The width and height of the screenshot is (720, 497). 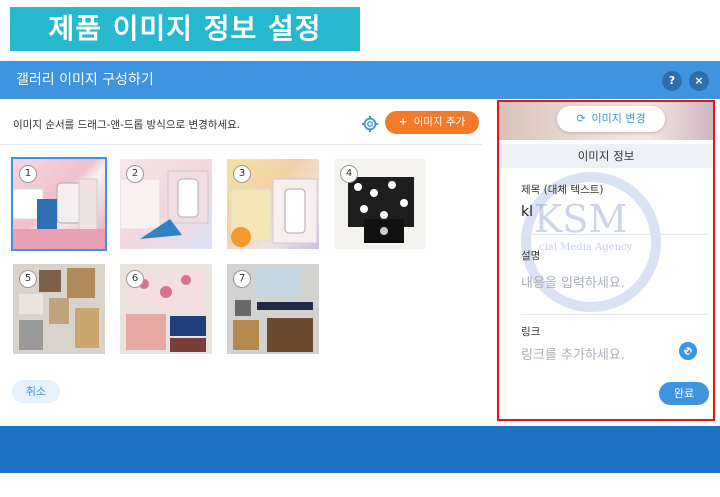 What do you see at coordinates (360, 80) in the screenshot?
I see `dialog-header: 갤러리 이미지 구성하기 ? ×` at bounding box center [360, 80].